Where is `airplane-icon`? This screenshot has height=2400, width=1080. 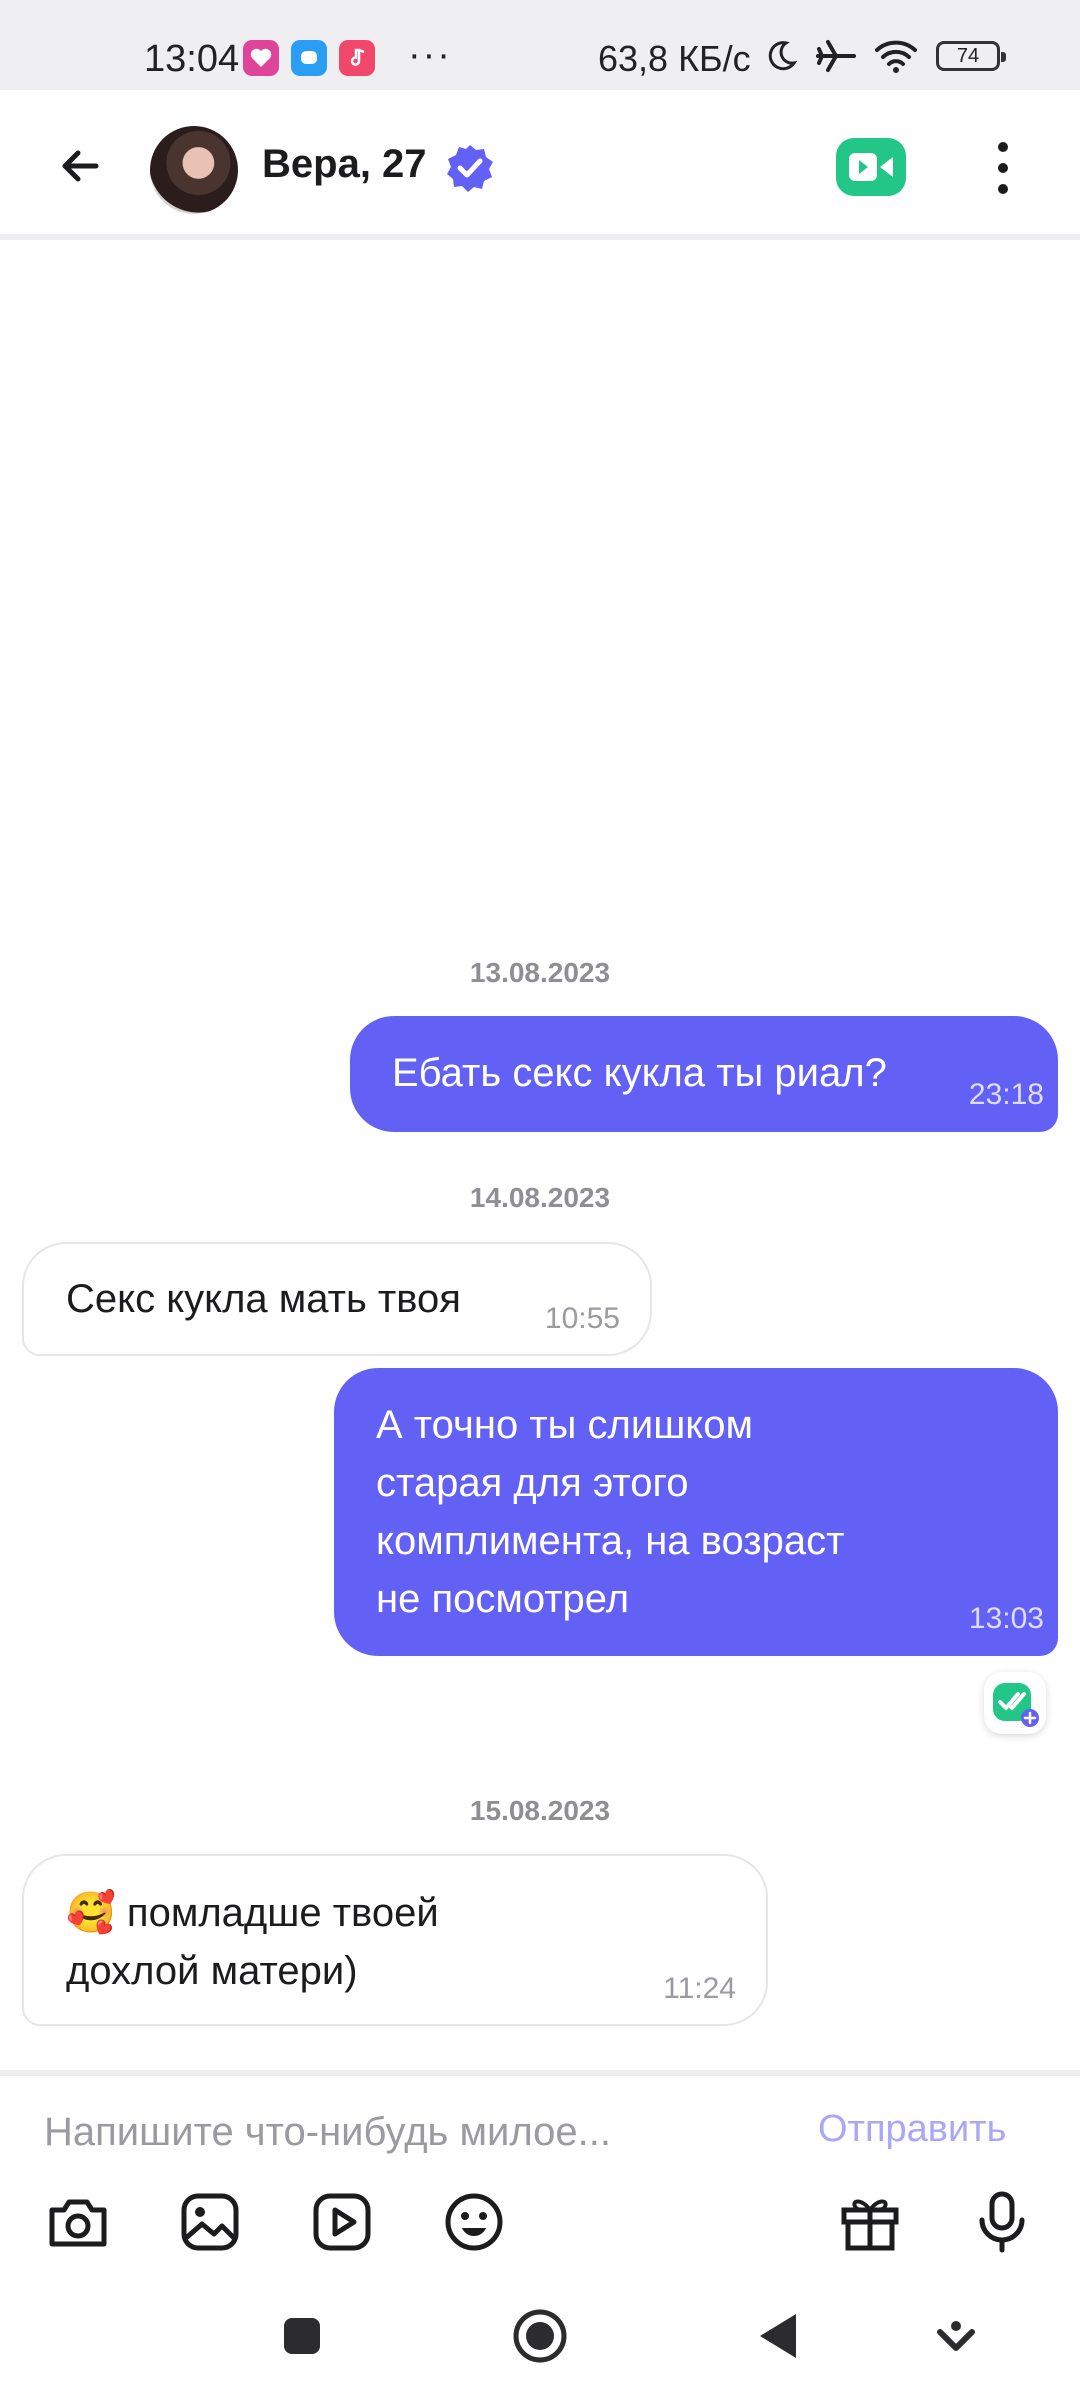
airplane-icon is located at coordinates (836, 56).